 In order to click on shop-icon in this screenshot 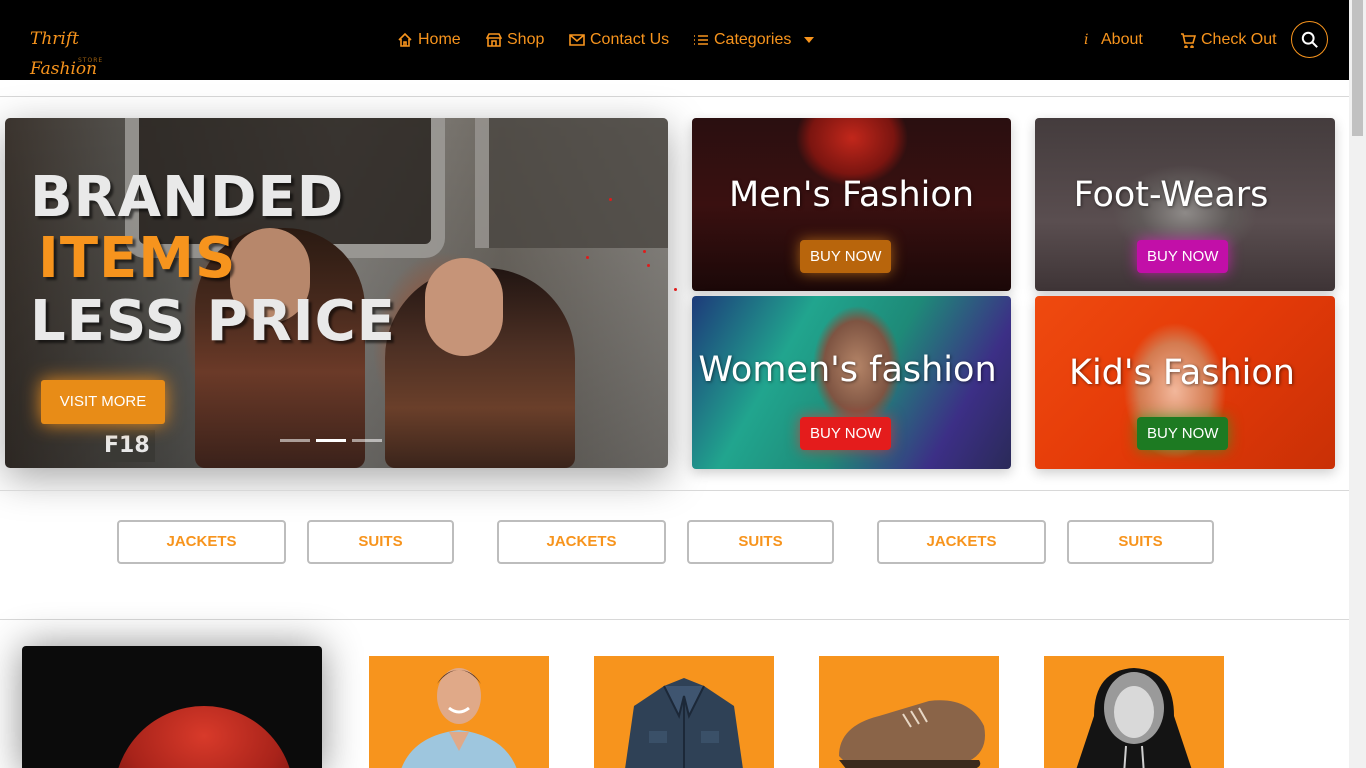, I will do `click(494, 40)`.